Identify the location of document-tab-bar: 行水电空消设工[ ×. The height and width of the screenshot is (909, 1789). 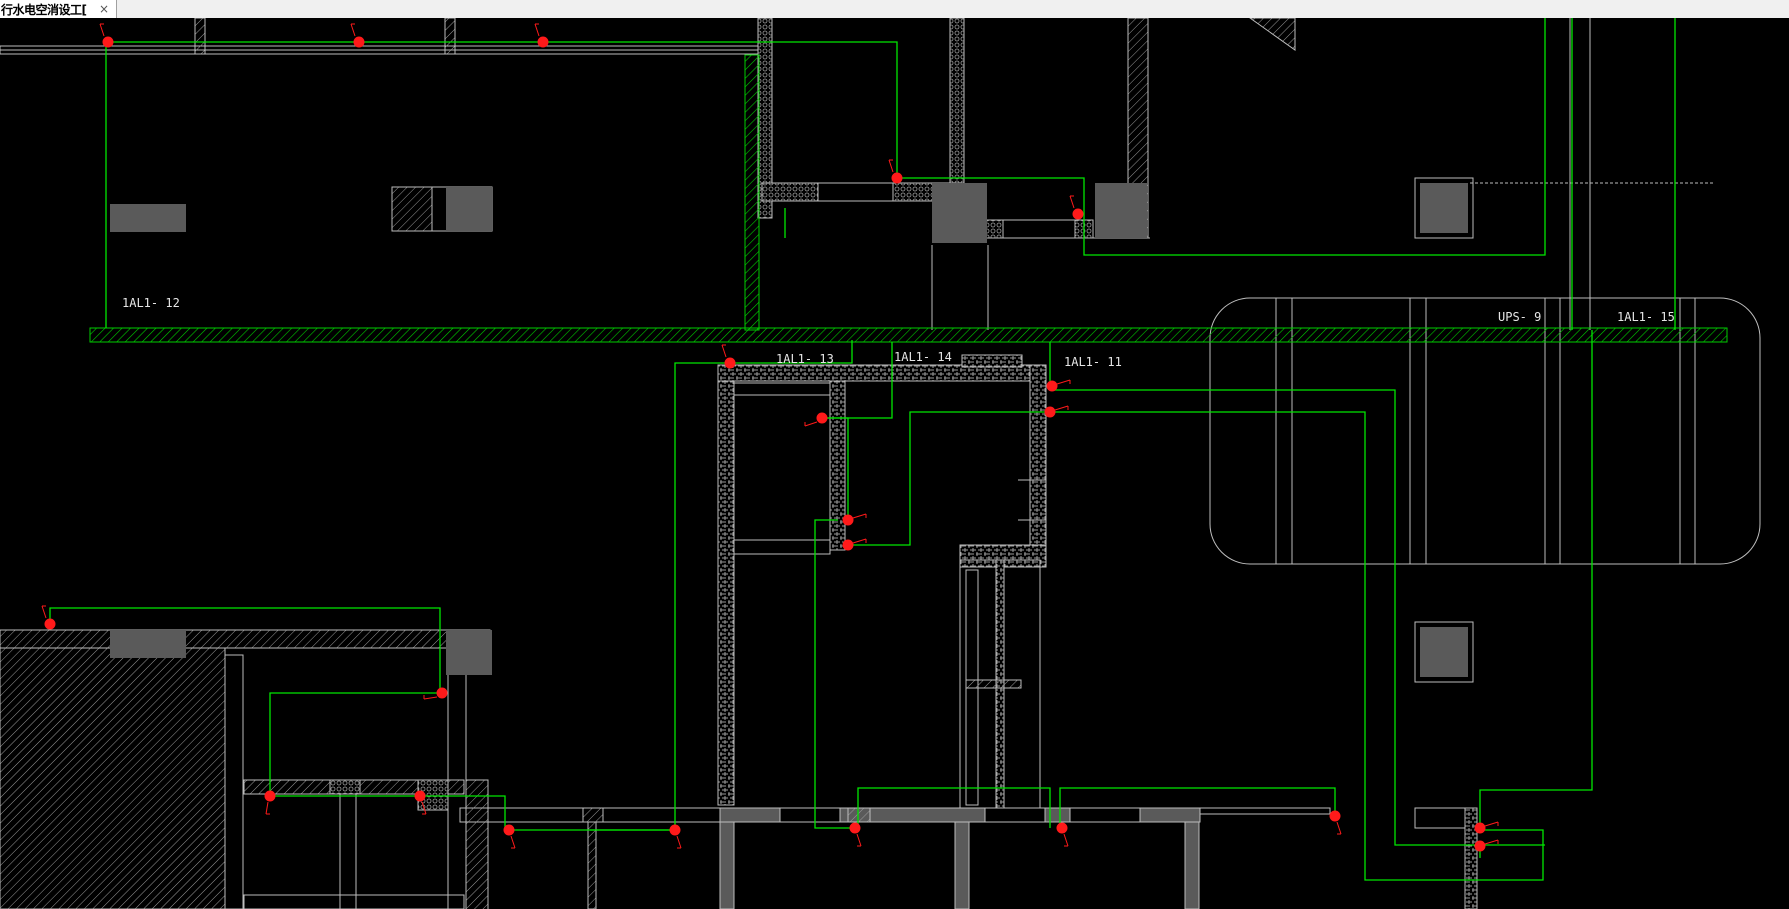
(894, 9).